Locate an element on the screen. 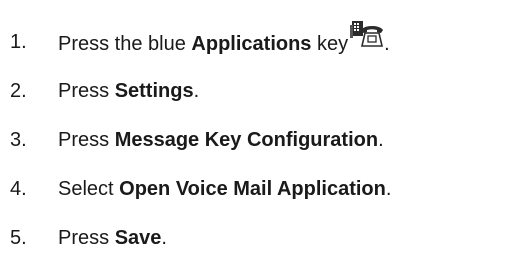  step-prefix: Select is located at coordinates (89, 189).